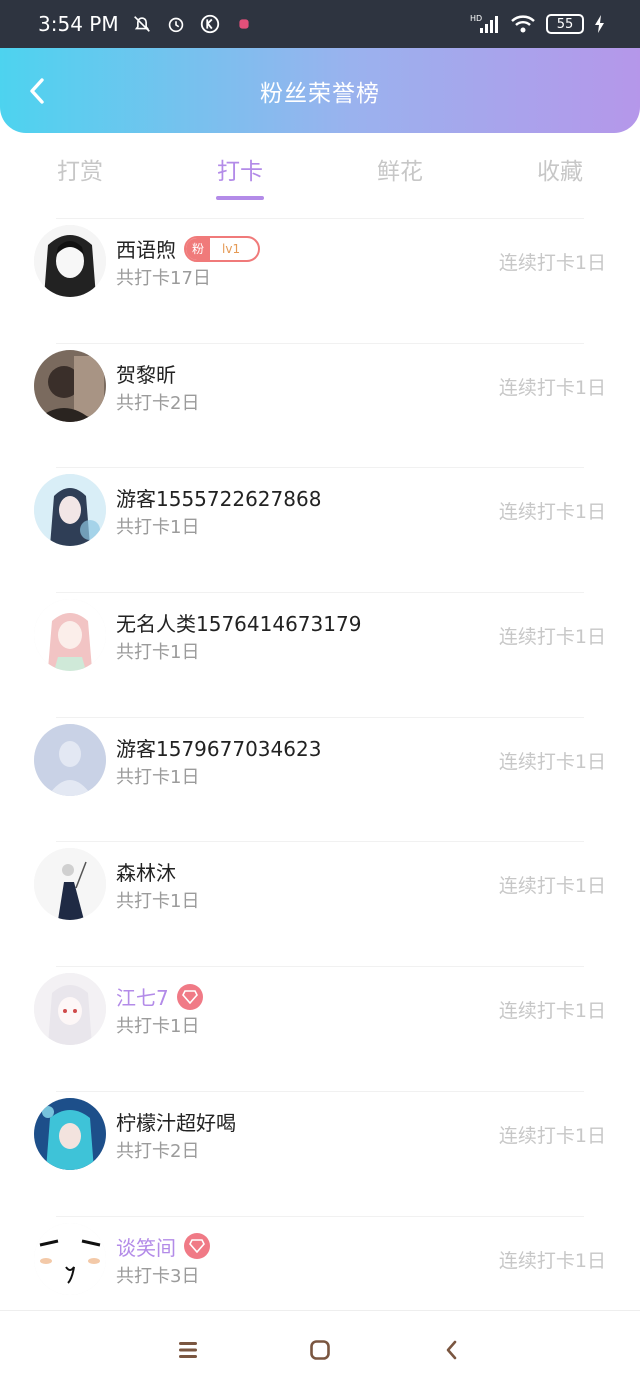 The image size is (640, 1388). I want to click on nav-home-button, so click(320, 1350).